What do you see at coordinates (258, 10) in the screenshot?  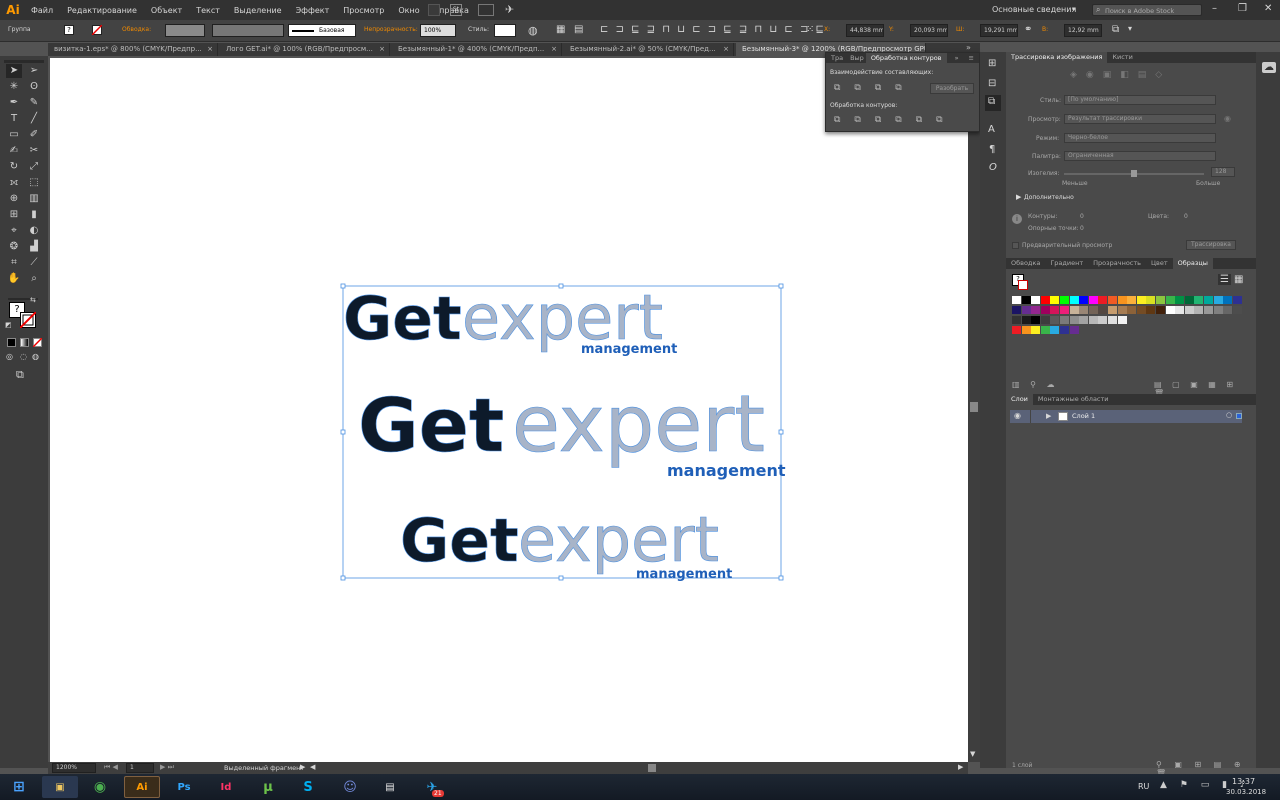 I see `menu-select: Выделение` at bounding box center [258, 10].